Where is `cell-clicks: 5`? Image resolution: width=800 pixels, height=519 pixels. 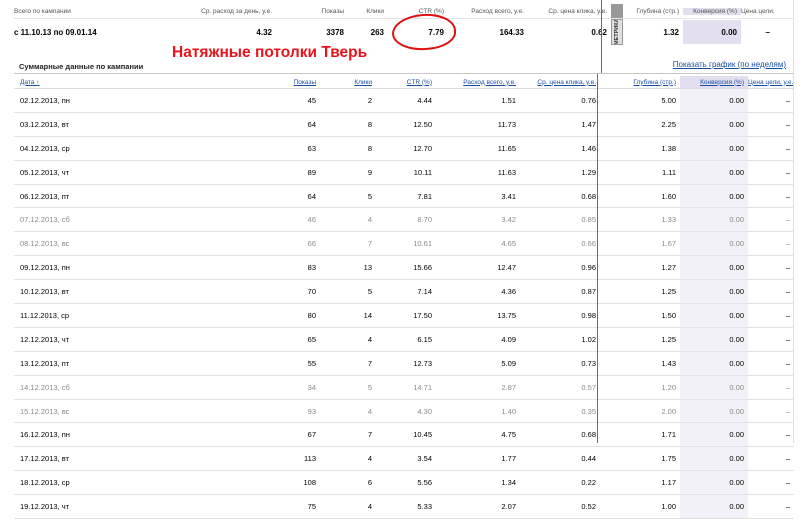
cell-clicks: 5 is located at coordinates (348, 196).